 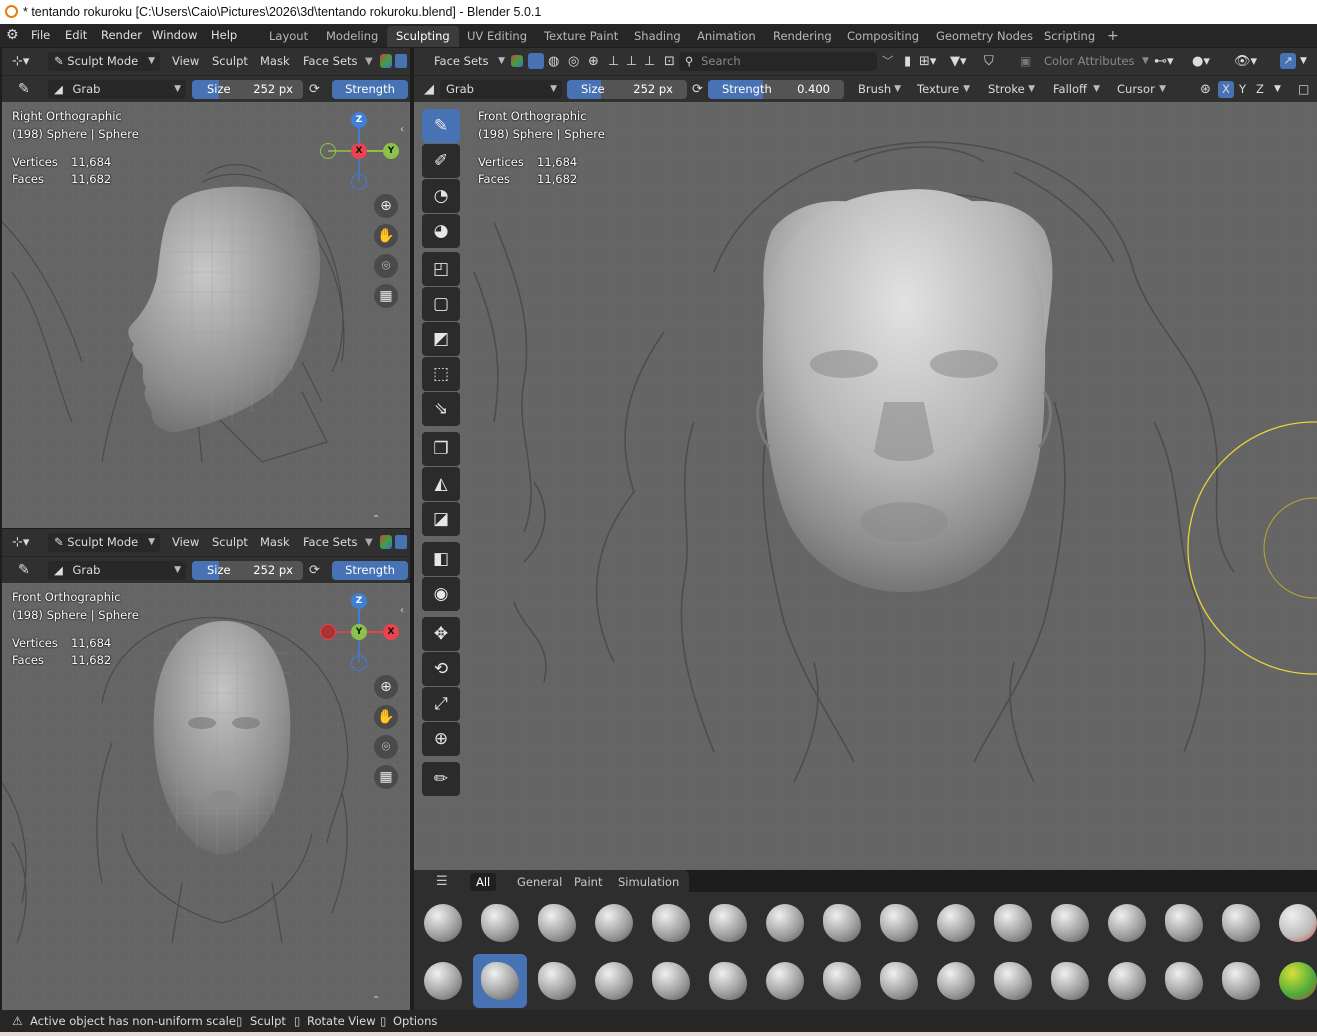 I want to click on blender-menu-icon: ⚙, so click(x=12, y=35).